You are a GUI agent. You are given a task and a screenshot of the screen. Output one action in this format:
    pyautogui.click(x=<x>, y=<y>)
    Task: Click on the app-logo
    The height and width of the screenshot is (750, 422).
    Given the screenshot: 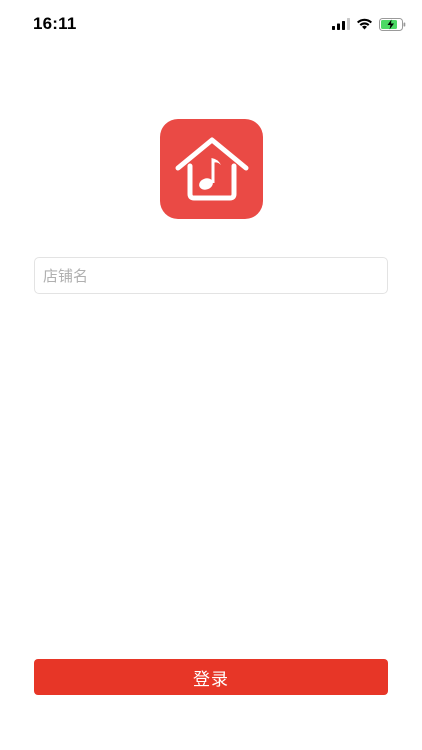 What is the action you would take?
    pyautogui.click(x=211, y=169)
    